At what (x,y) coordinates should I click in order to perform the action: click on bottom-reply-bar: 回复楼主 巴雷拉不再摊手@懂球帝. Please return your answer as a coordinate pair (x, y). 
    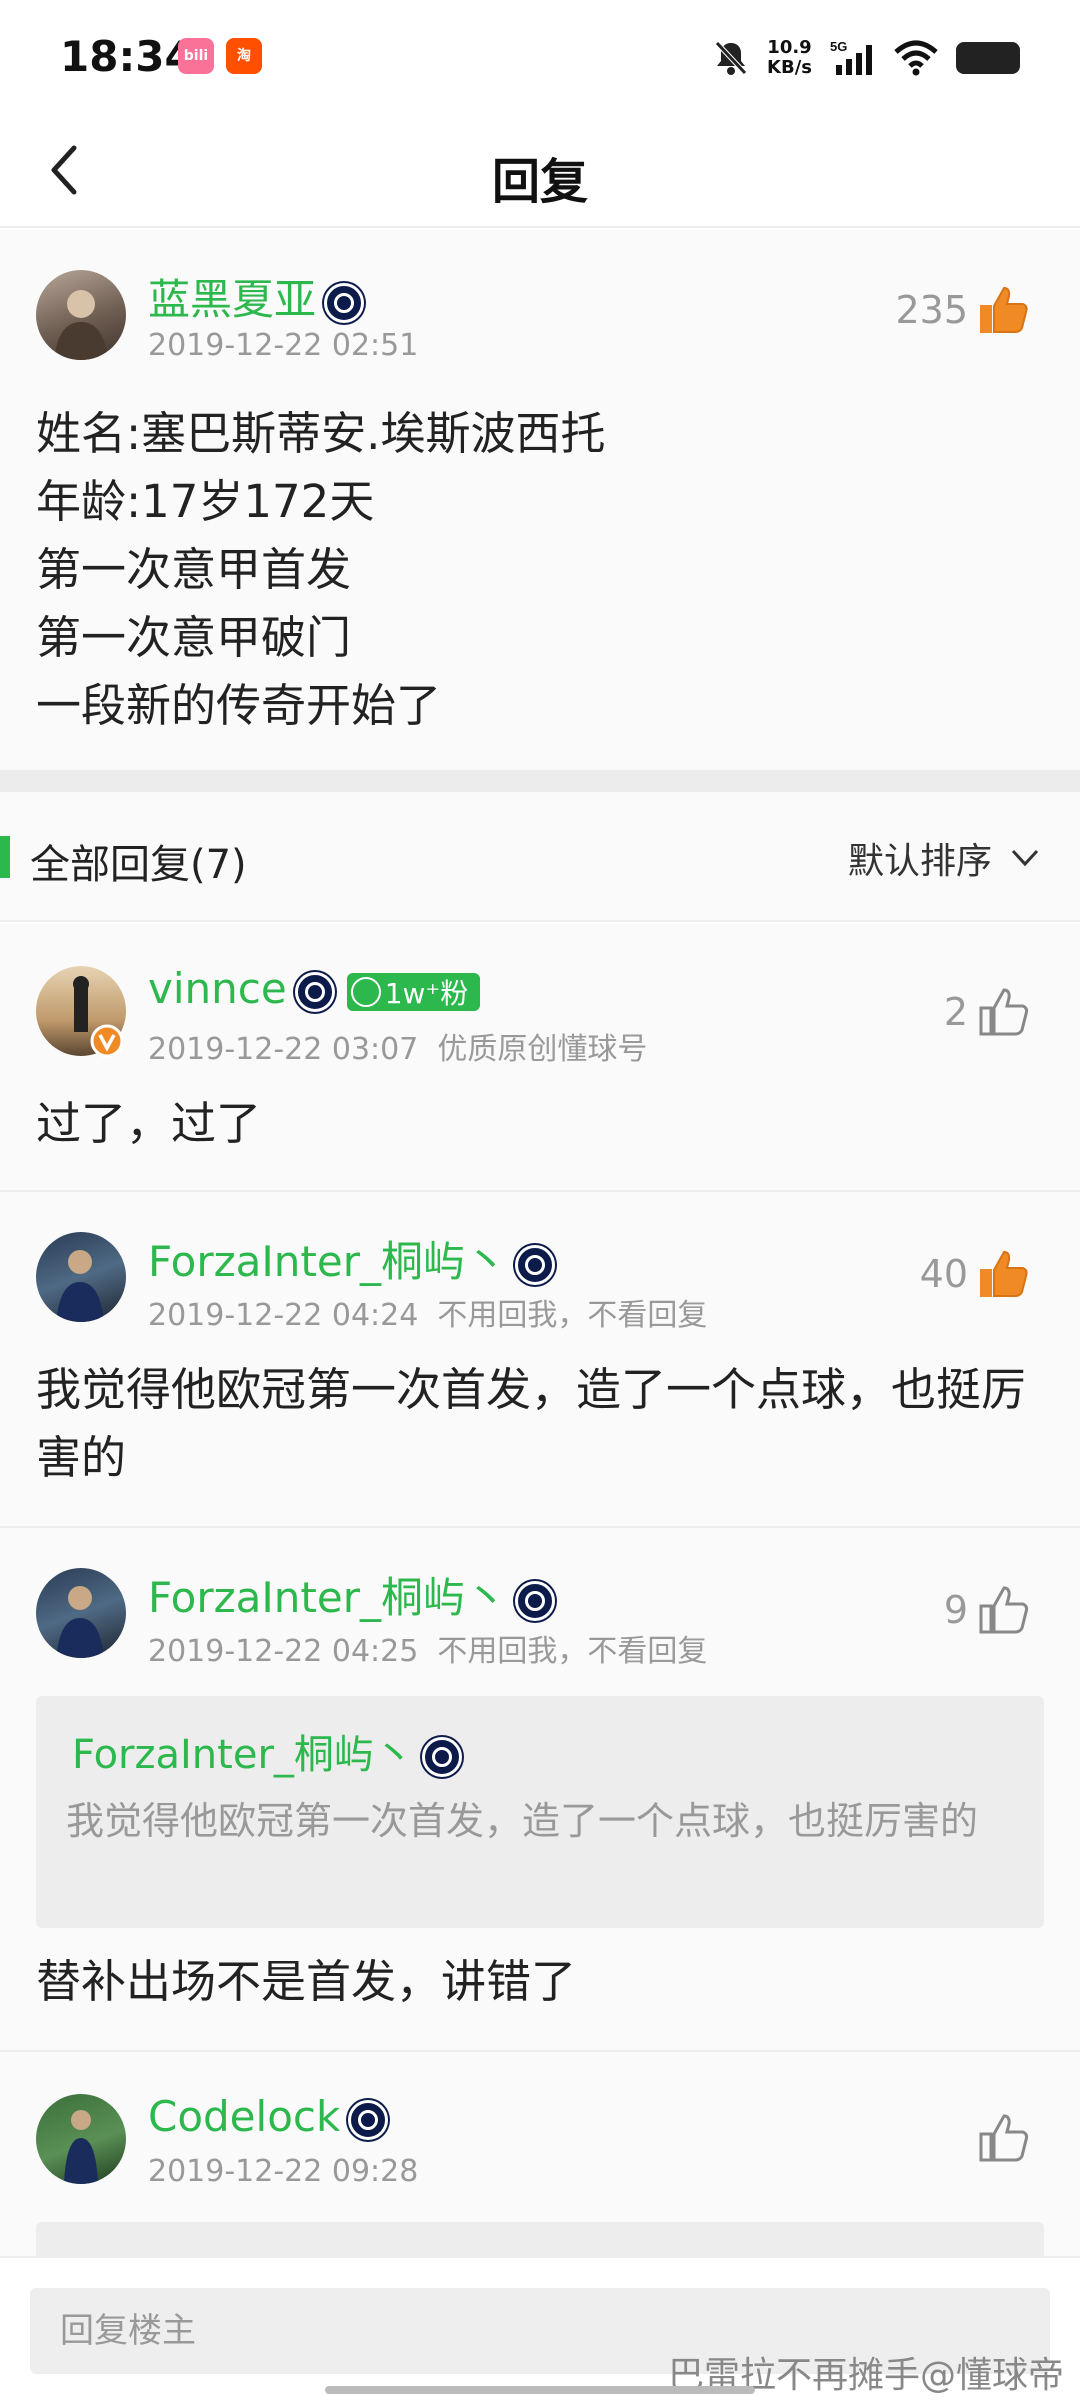
    Looking at the image, I should click on (540, 2328).